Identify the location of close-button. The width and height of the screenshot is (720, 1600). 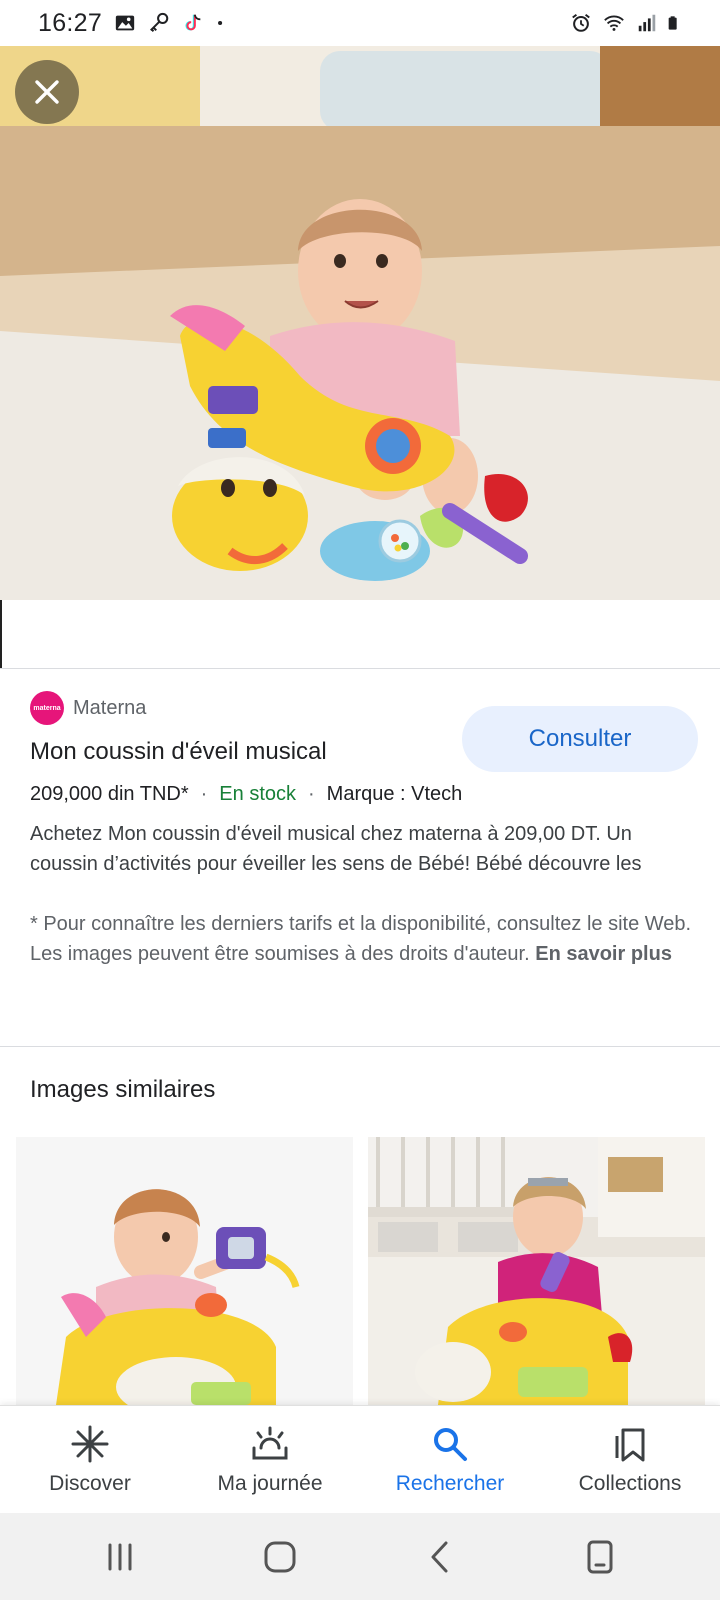
(47, 92).